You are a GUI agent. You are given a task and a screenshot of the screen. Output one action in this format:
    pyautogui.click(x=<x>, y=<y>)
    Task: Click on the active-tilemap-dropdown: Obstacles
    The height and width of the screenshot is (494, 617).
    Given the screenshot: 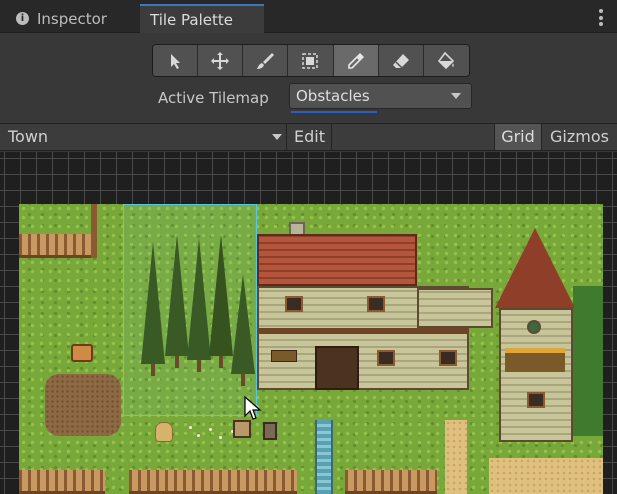 What is the action you would take?
    pyautogui.click(x=380, y=96)
    